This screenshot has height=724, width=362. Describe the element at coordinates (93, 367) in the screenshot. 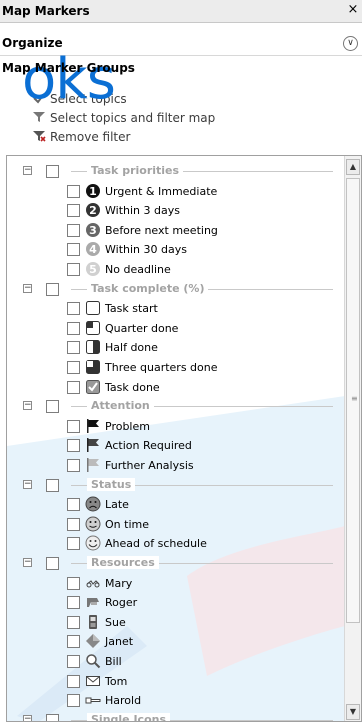

I see `progress-75-icon` at that location.